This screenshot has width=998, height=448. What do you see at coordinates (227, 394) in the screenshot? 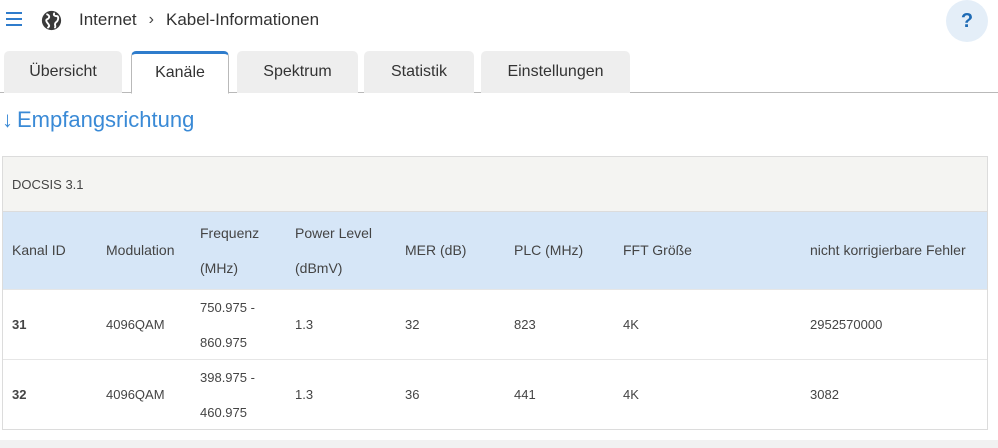
I see `cell-frequenz: 398.975 -460.975` at bounding box center [227, 394].